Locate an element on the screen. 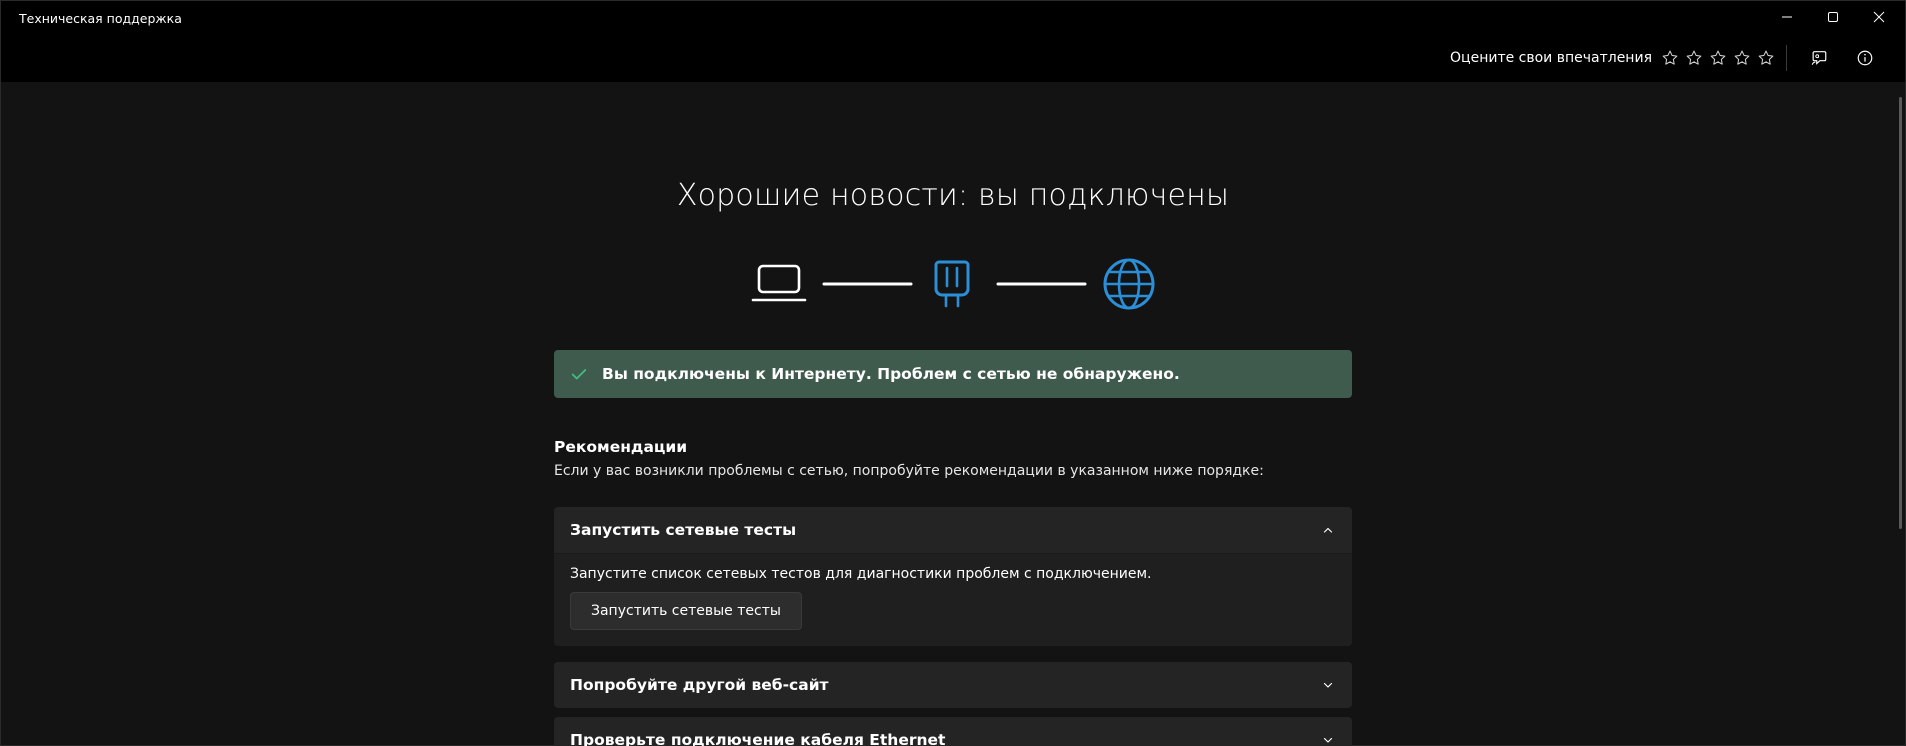  app-title: Техническая поддержка is located at coordinates (100, 18).